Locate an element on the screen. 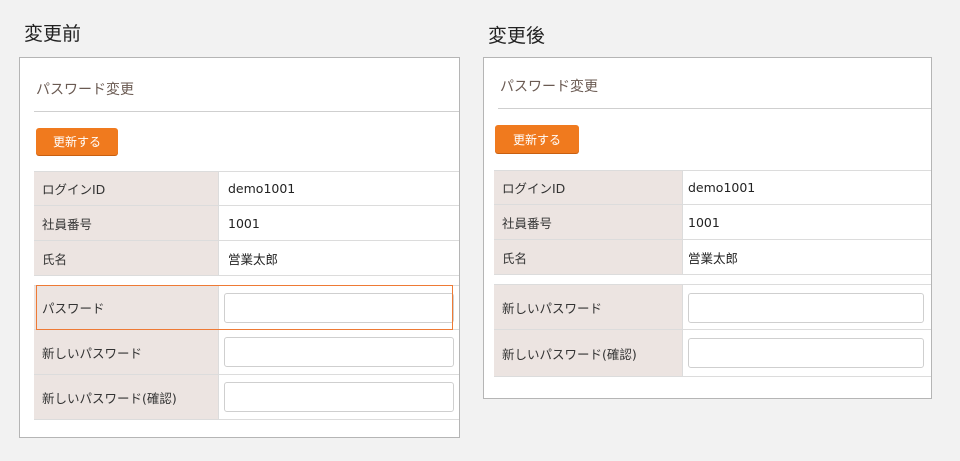 Image resolution: width=960 pixels, height=461 pixels. before-row-password: パスワード is located at coordinates (246, 307).